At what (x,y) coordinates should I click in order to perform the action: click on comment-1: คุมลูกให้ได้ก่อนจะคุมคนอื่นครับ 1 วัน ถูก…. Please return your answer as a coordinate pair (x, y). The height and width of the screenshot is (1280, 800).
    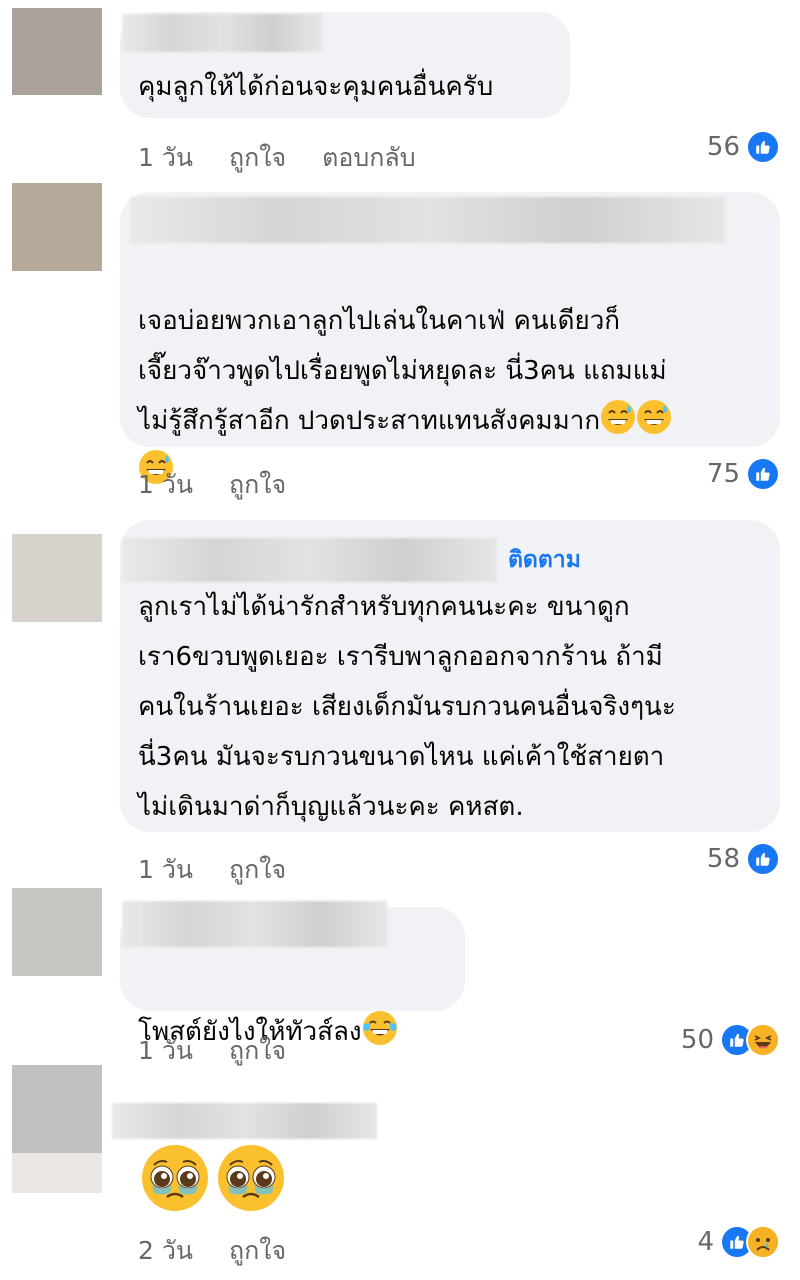
    Looking at the image, I should click on (400, 90).